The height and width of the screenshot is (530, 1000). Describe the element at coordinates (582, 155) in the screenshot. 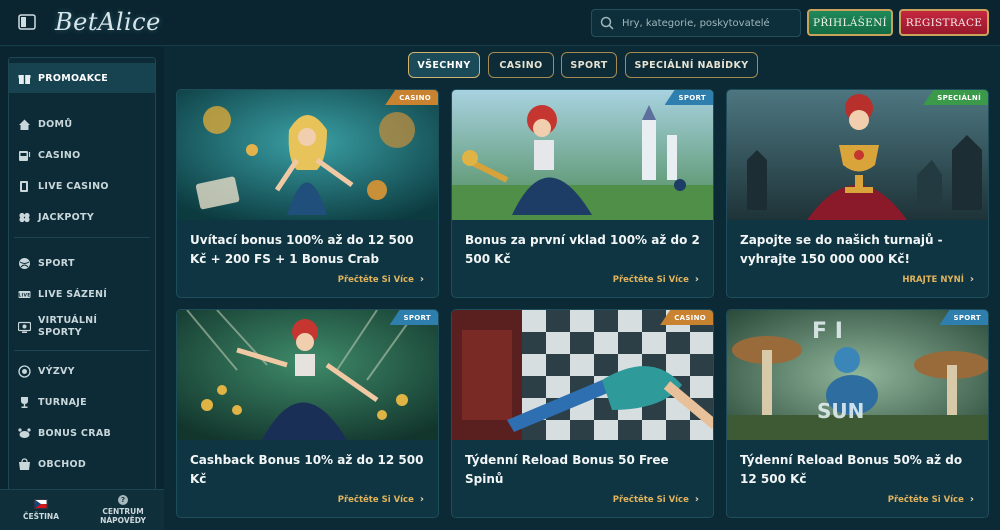

I see `promo-image-queen-sport` at that location.